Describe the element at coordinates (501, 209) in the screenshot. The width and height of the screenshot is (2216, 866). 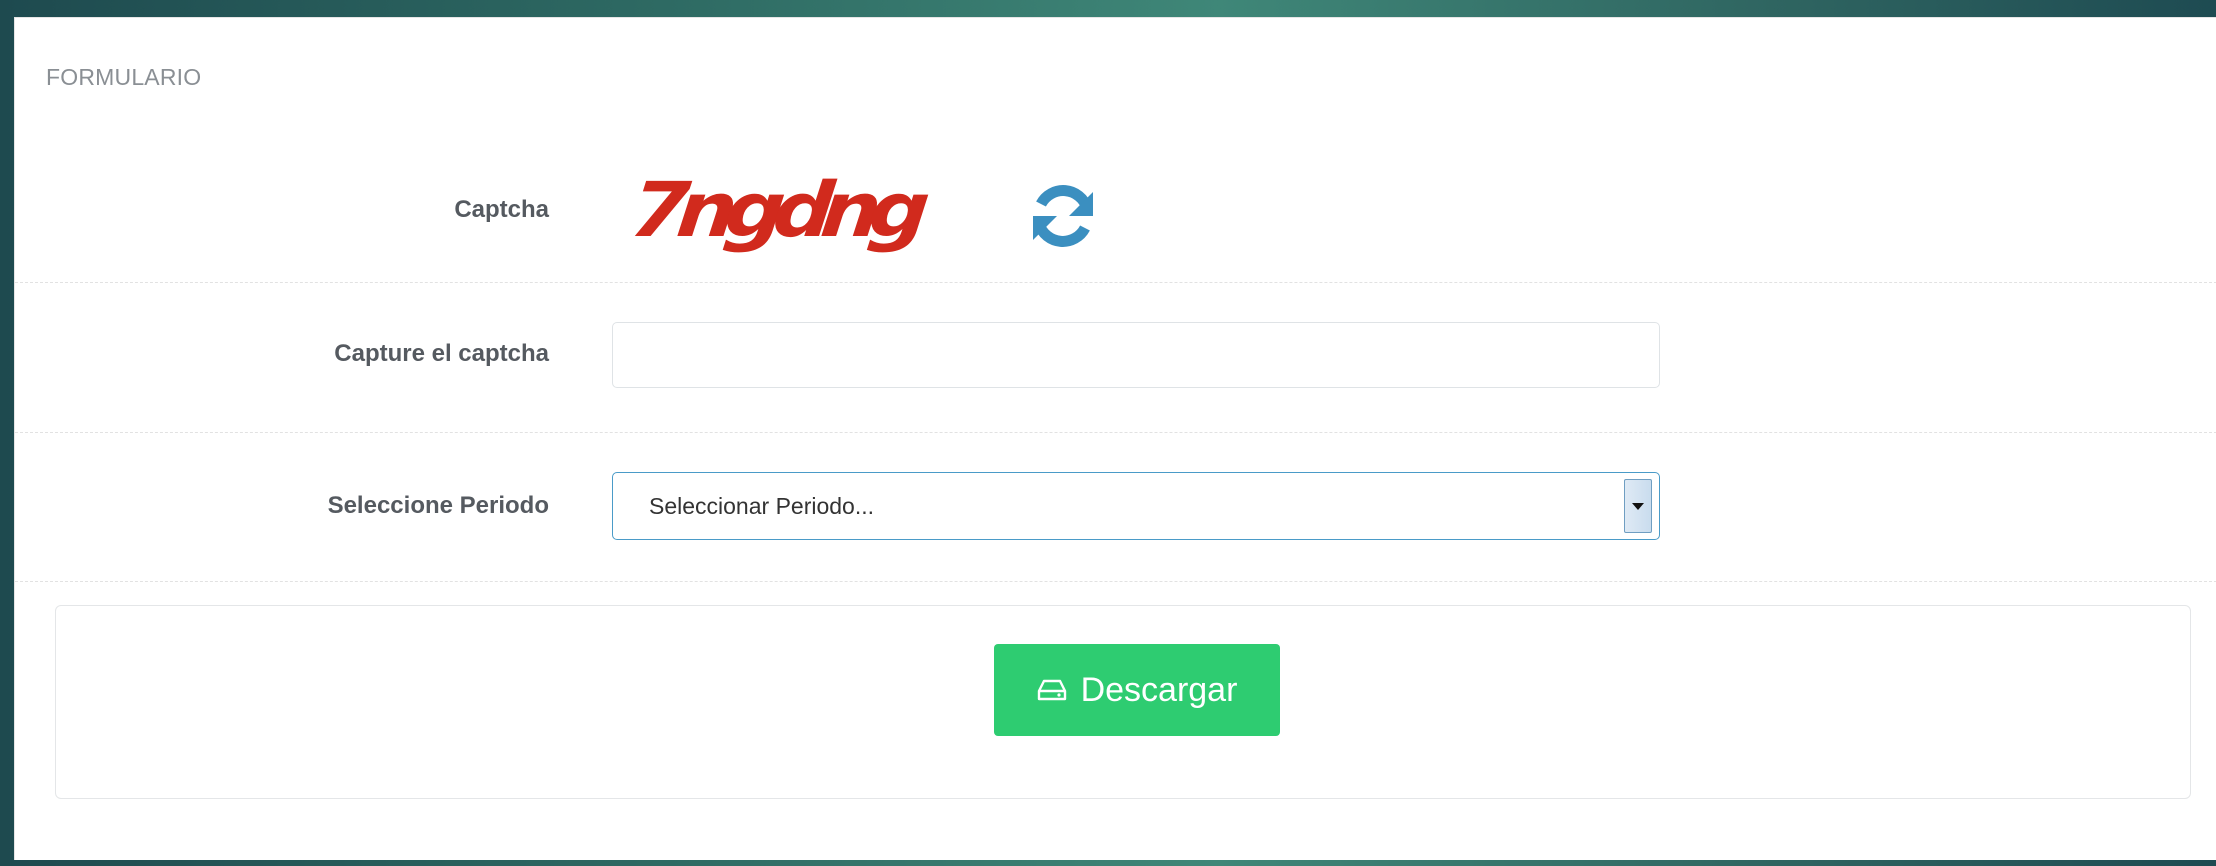
I see `captcha-label: Captcha` at that location.